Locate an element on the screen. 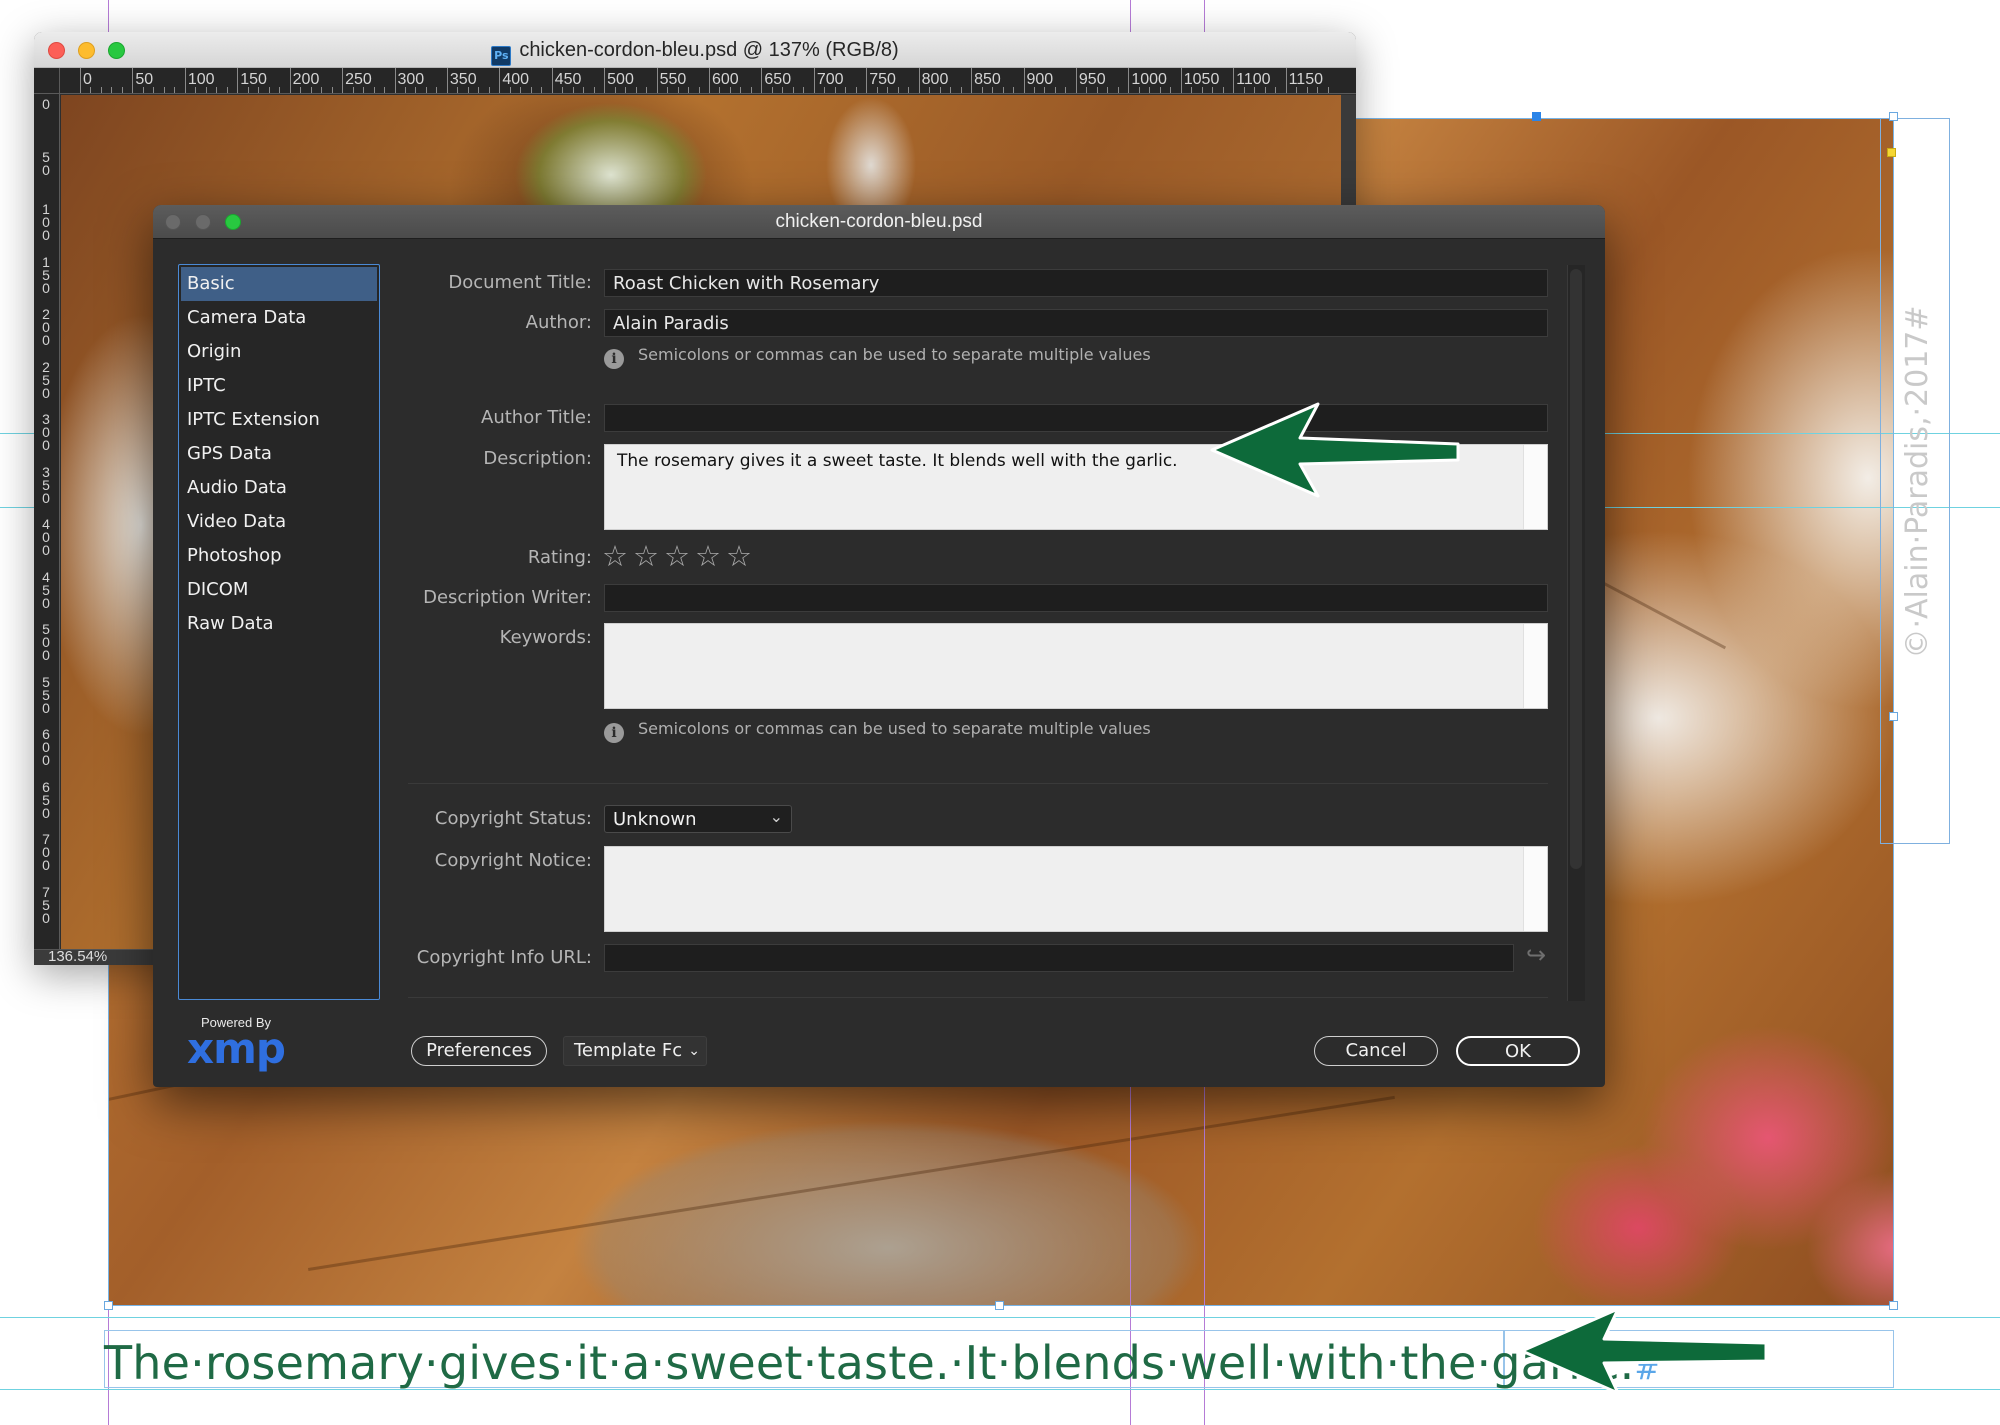 This screenshot has width=2000, height=1425. minimize-dialog-button is located at coordinates (203, 222).